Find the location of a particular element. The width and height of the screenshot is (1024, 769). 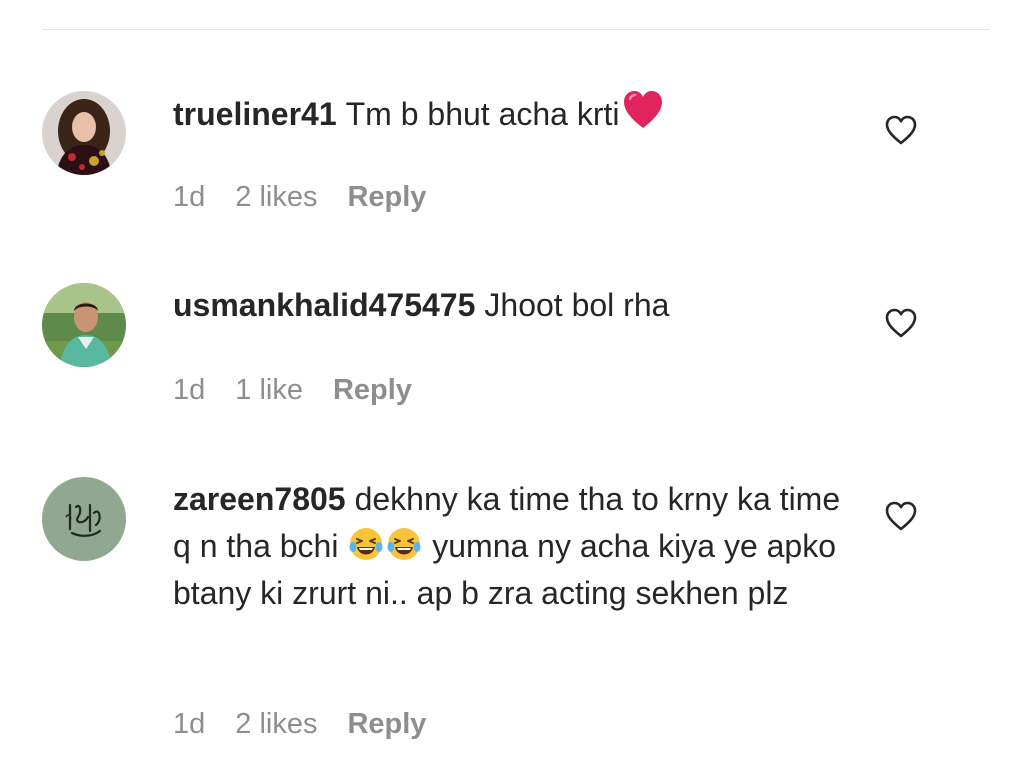

username: usmankhalid475475 is located at coordinates (324, 305).